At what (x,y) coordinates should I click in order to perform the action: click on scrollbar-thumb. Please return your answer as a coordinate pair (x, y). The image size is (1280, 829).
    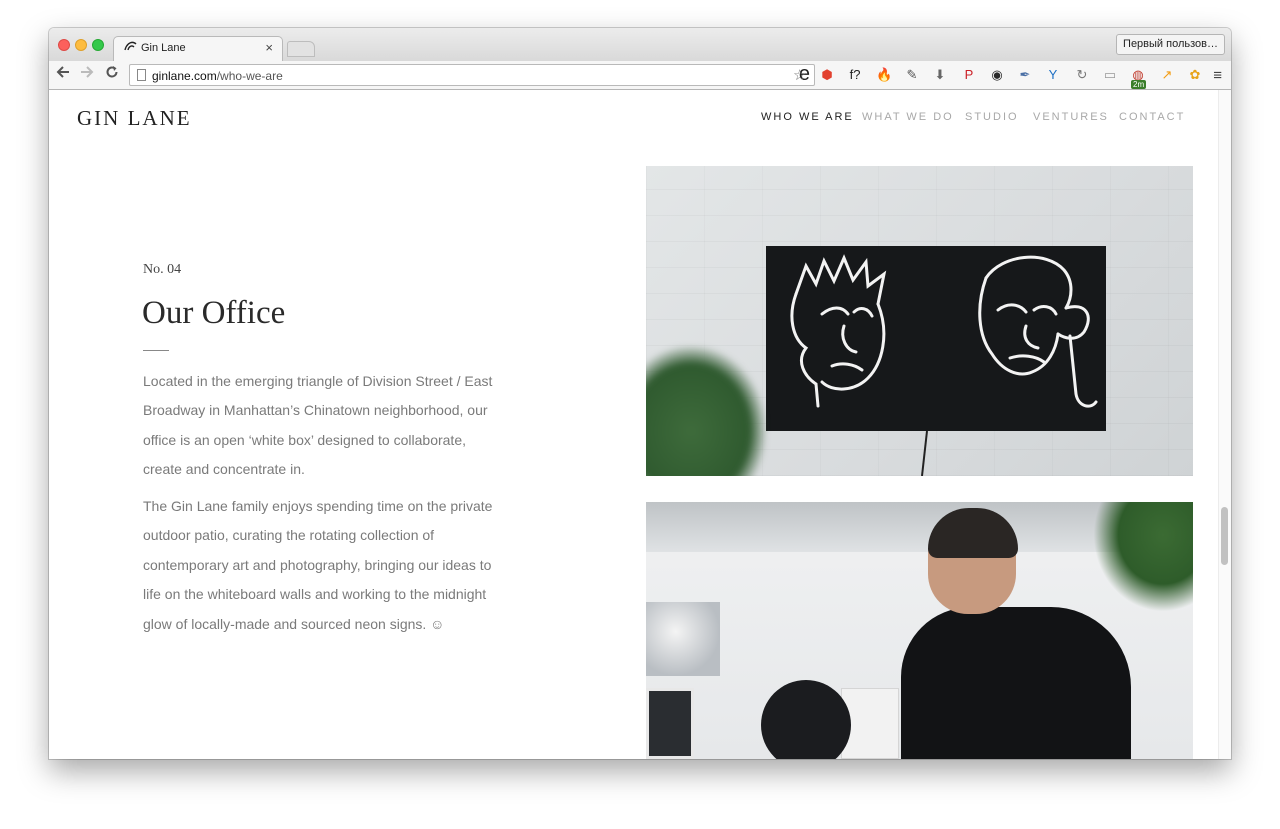
    Looking at the image, I should click on (1224, 536).